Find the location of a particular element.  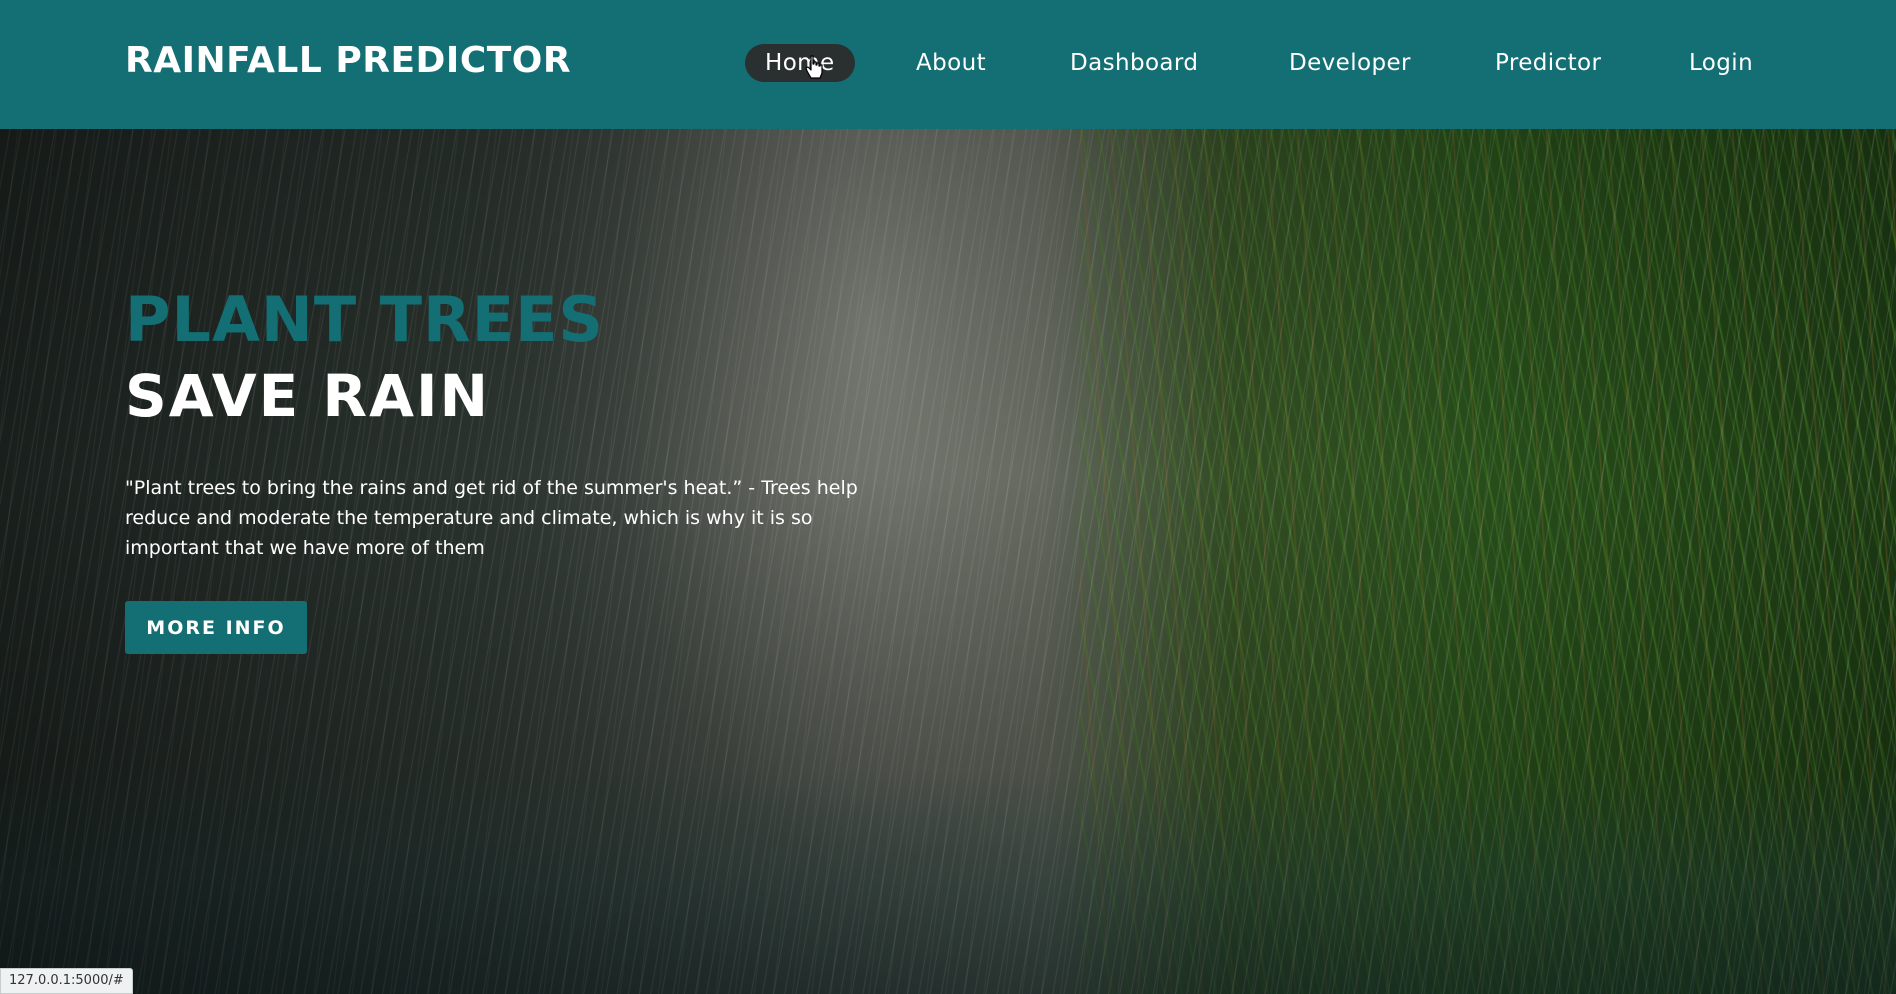

more-info-button: MORE INFO is located at coordinates (216, 627).